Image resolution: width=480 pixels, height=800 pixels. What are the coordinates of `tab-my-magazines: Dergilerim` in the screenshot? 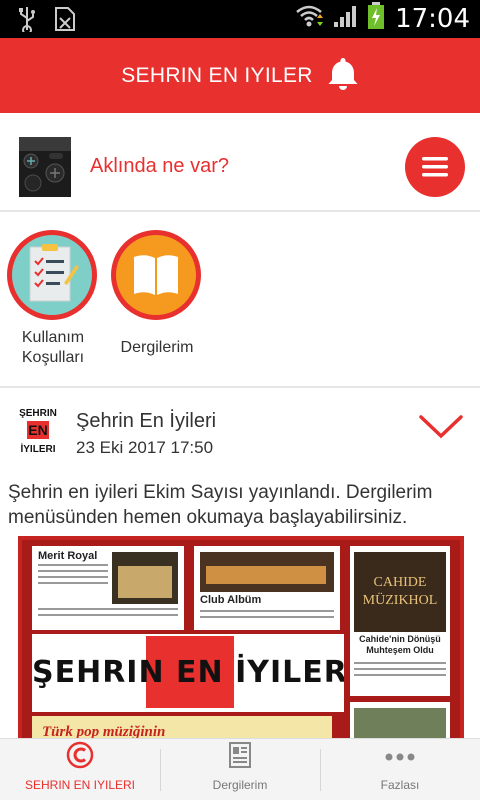 It's located at (240, 769).